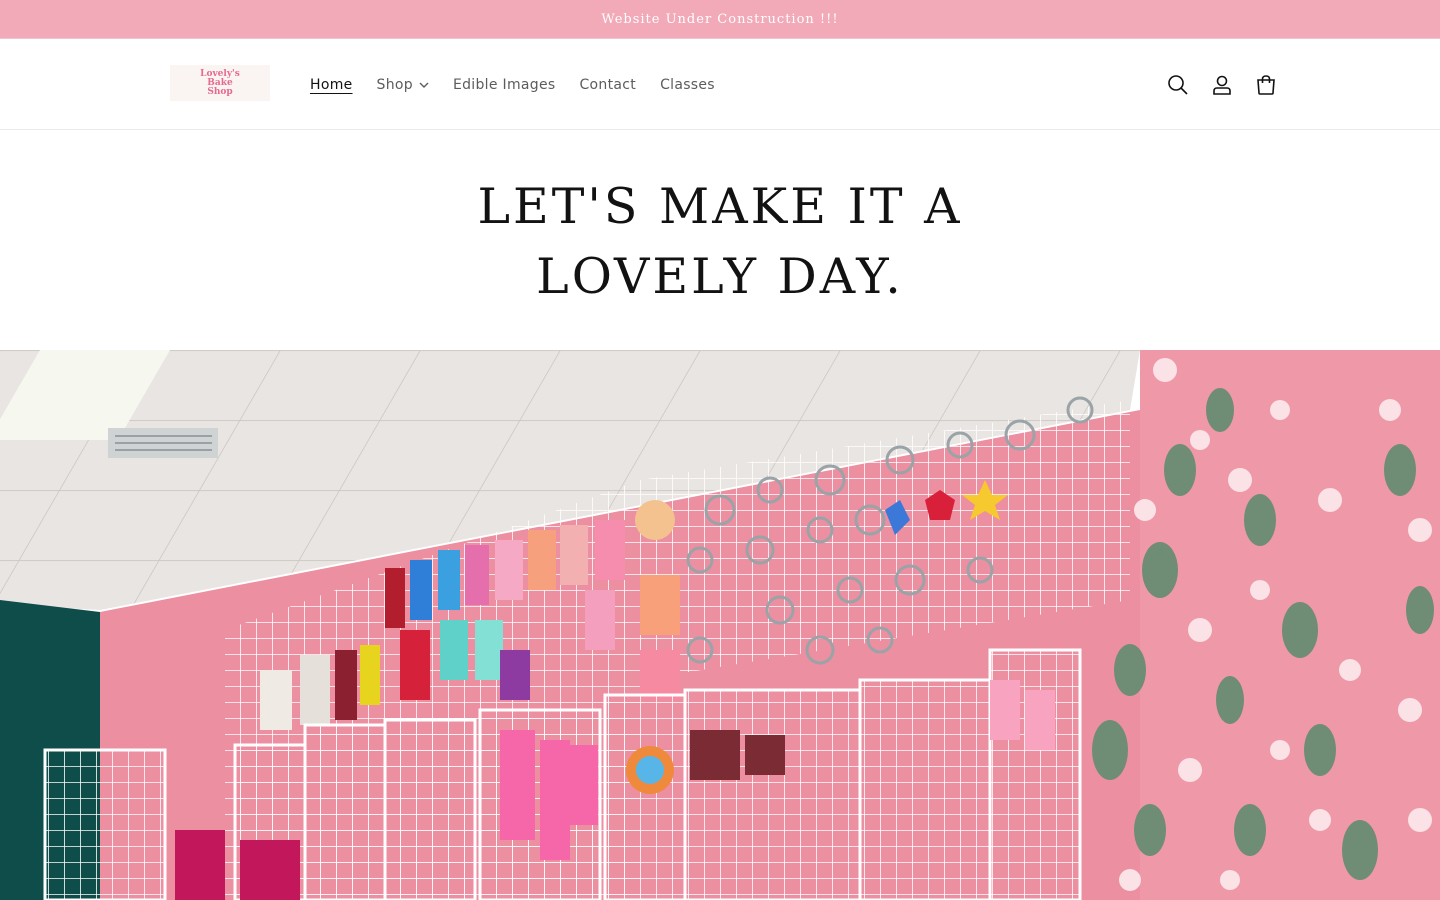  I want to click on nav-home: Home, so click(331, 85).